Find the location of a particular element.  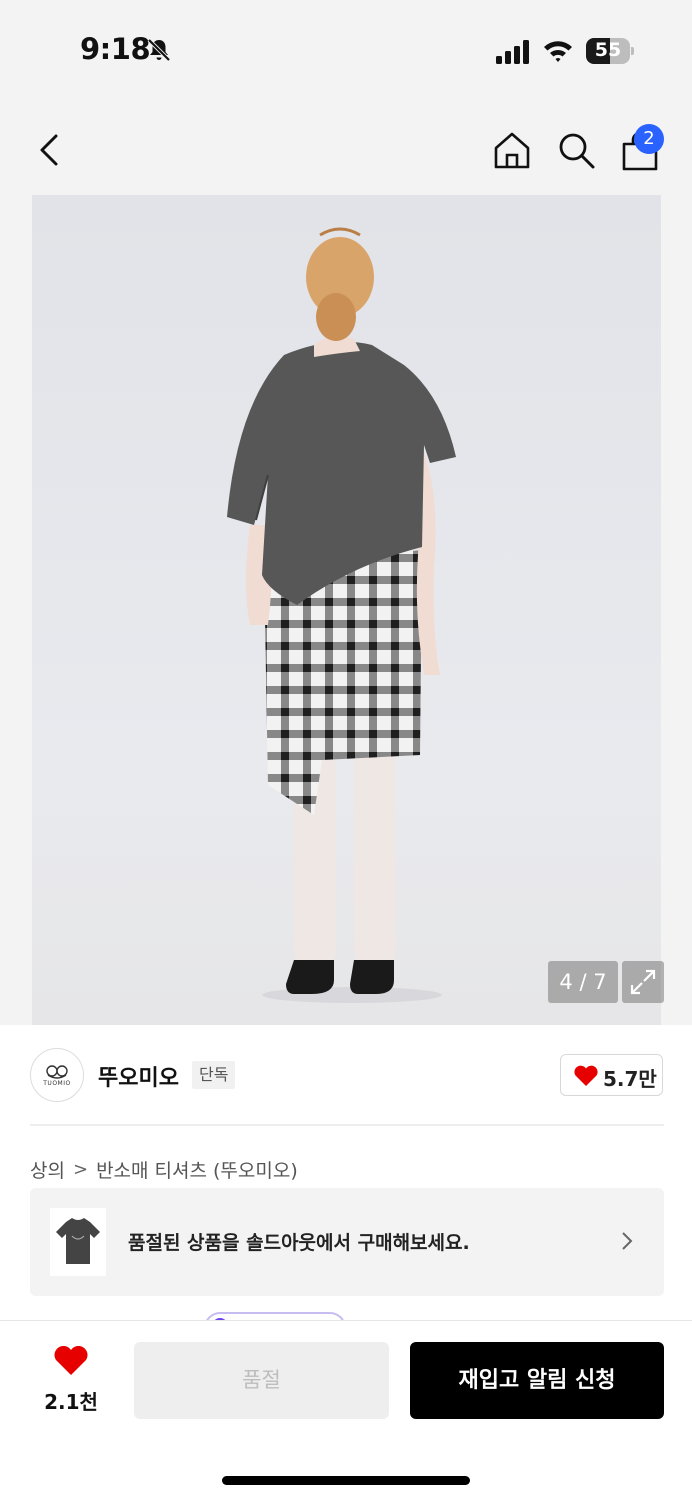

brand-like-button: 5.7만 is located at coordinates (611, 1075).